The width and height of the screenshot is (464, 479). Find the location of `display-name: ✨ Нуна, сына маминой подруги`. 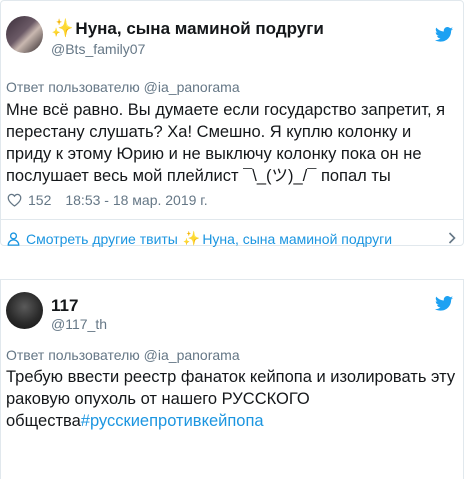

display-name: ✨ Нуна, сына маминой подруги is located at coordinates (187, 28).